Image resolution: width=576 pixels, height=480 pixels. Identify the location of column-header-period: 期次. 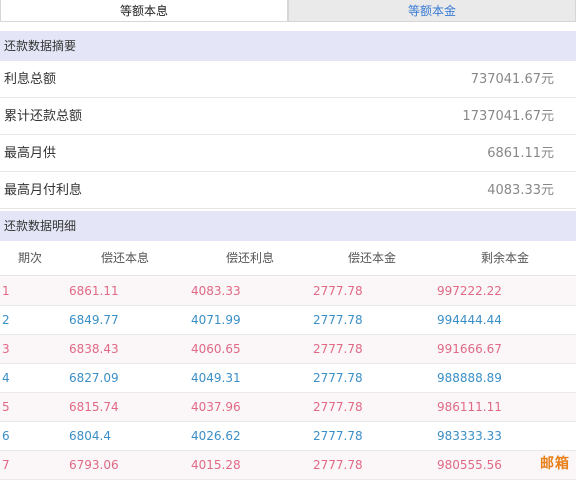
(30, 258).